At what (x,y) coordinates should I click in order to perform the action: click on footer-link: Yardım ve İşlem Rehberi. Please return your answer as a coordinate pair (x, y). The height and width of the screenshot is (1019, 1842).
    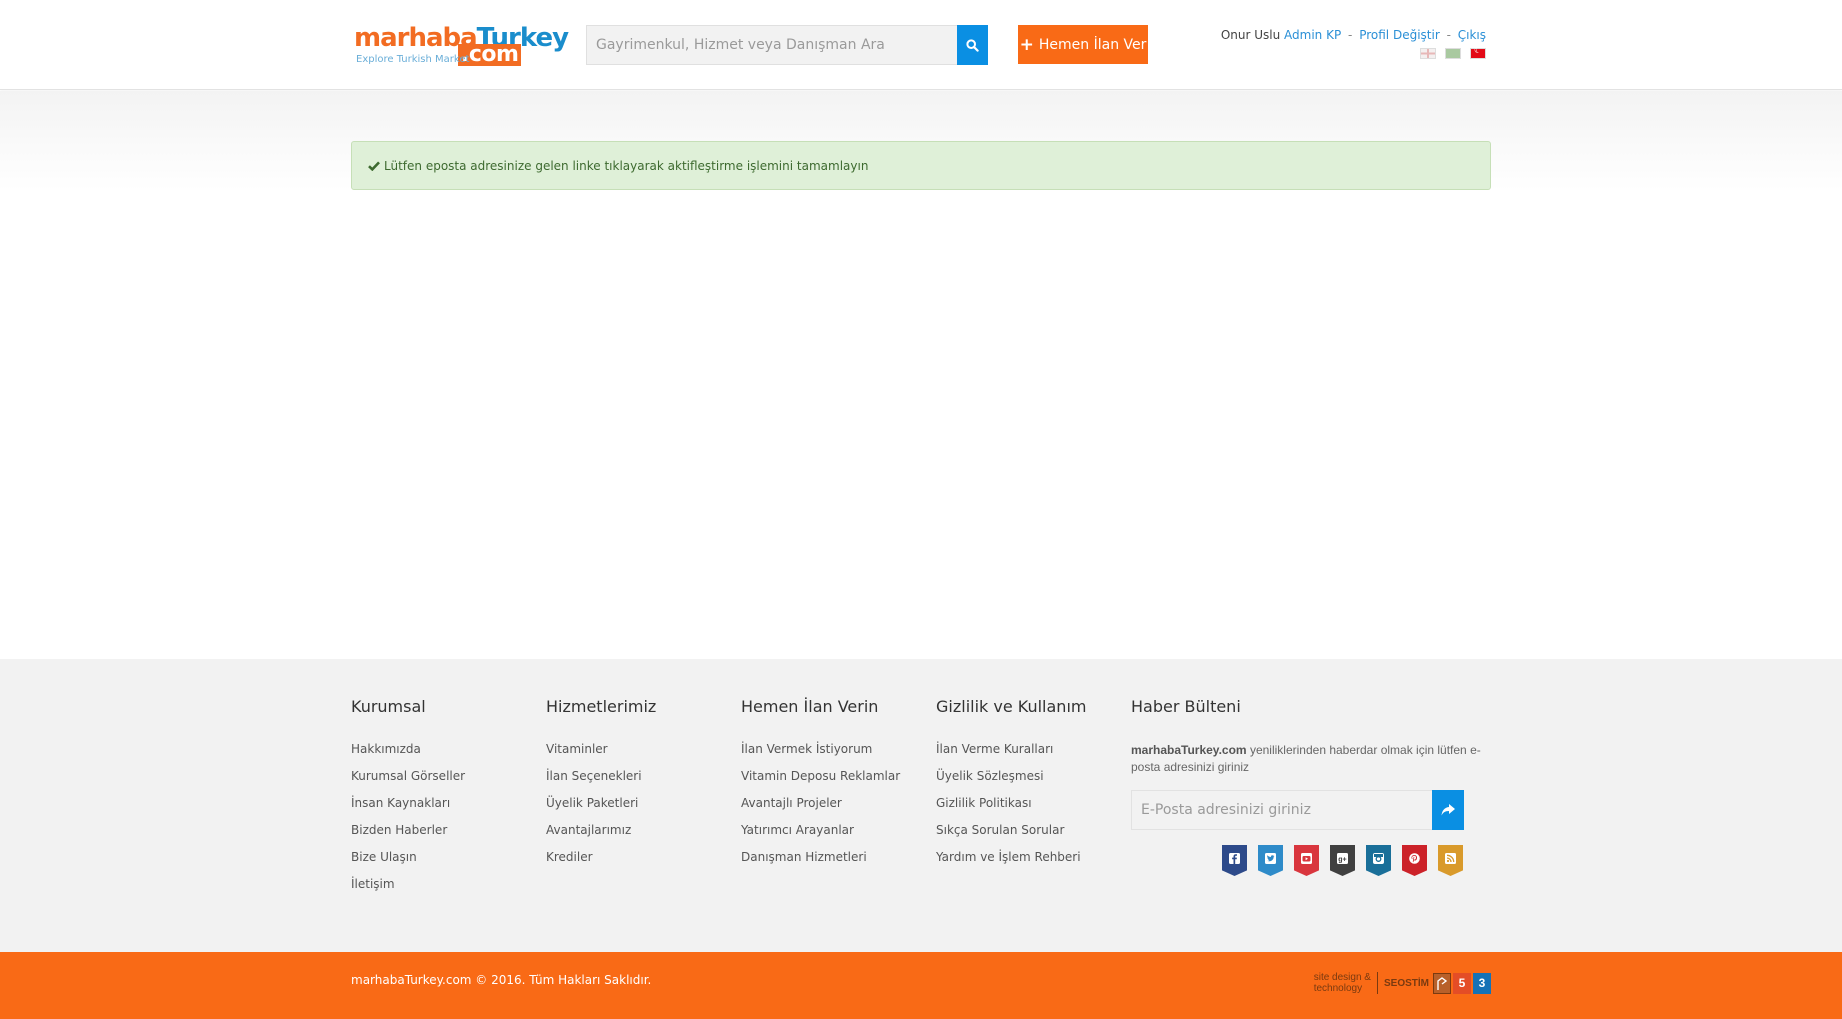
    Looking at the image, I should click on (1008, 857).